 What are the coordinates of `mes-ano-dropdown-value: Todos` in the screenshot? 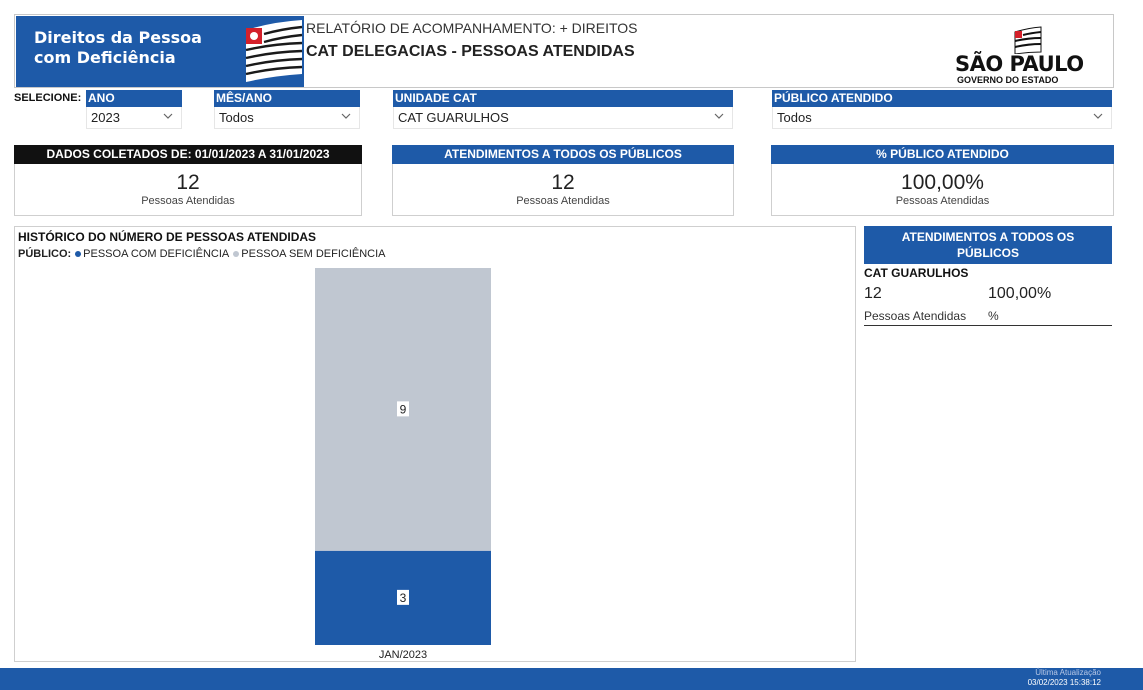 It's located at (236, 117).